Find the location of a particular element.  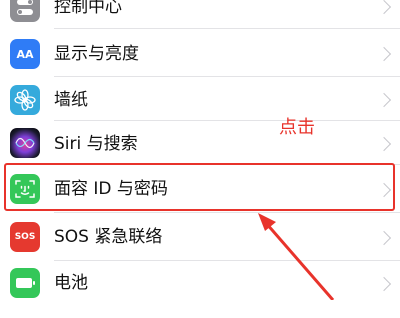

settings-row-label: 显示与亮度 is located at coordinates (96, 54).